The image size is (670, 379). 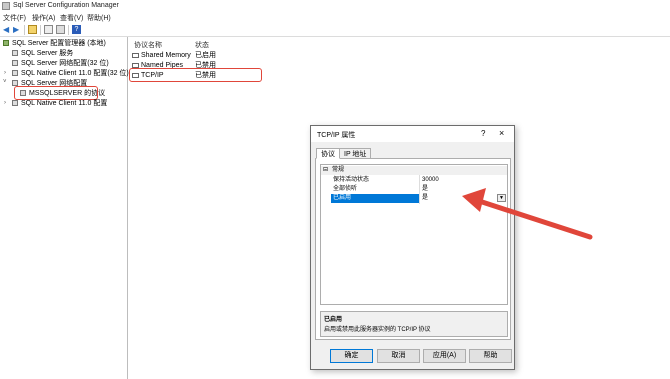 What do you see at coordinates (414, 180) in the screenshot?
I see `property-row: 保持活动状态 30000` at bounding box center [414, 180].